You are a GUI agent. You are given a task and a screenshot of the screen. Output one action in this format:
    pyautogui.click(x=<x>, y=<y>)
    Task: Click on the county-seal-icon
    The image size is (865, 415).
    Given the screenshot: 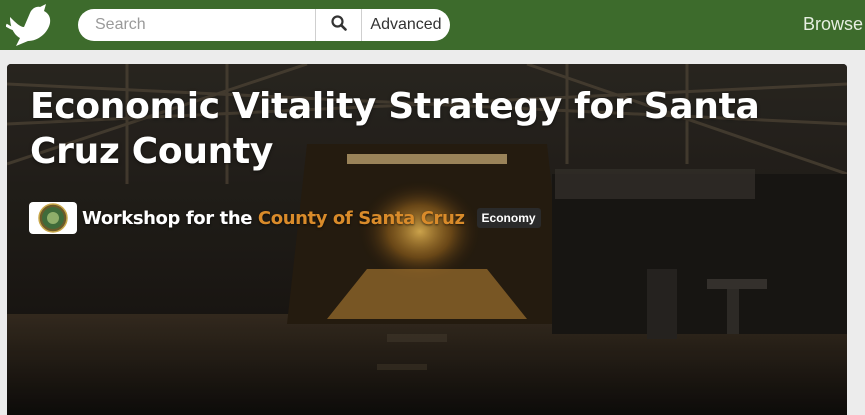 What is the action you would take?
    pyautogui.click(x=53, y=218)
    